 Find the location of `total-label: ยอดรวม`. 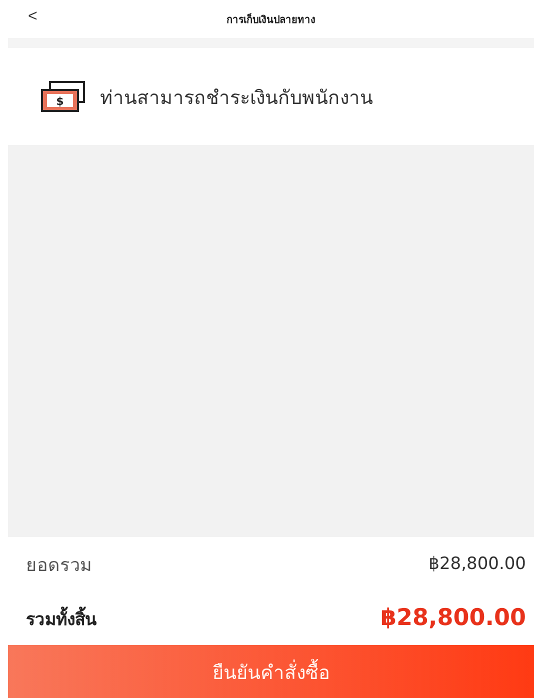

total-label: ยอดรวม is located at coordinates (59, 566).